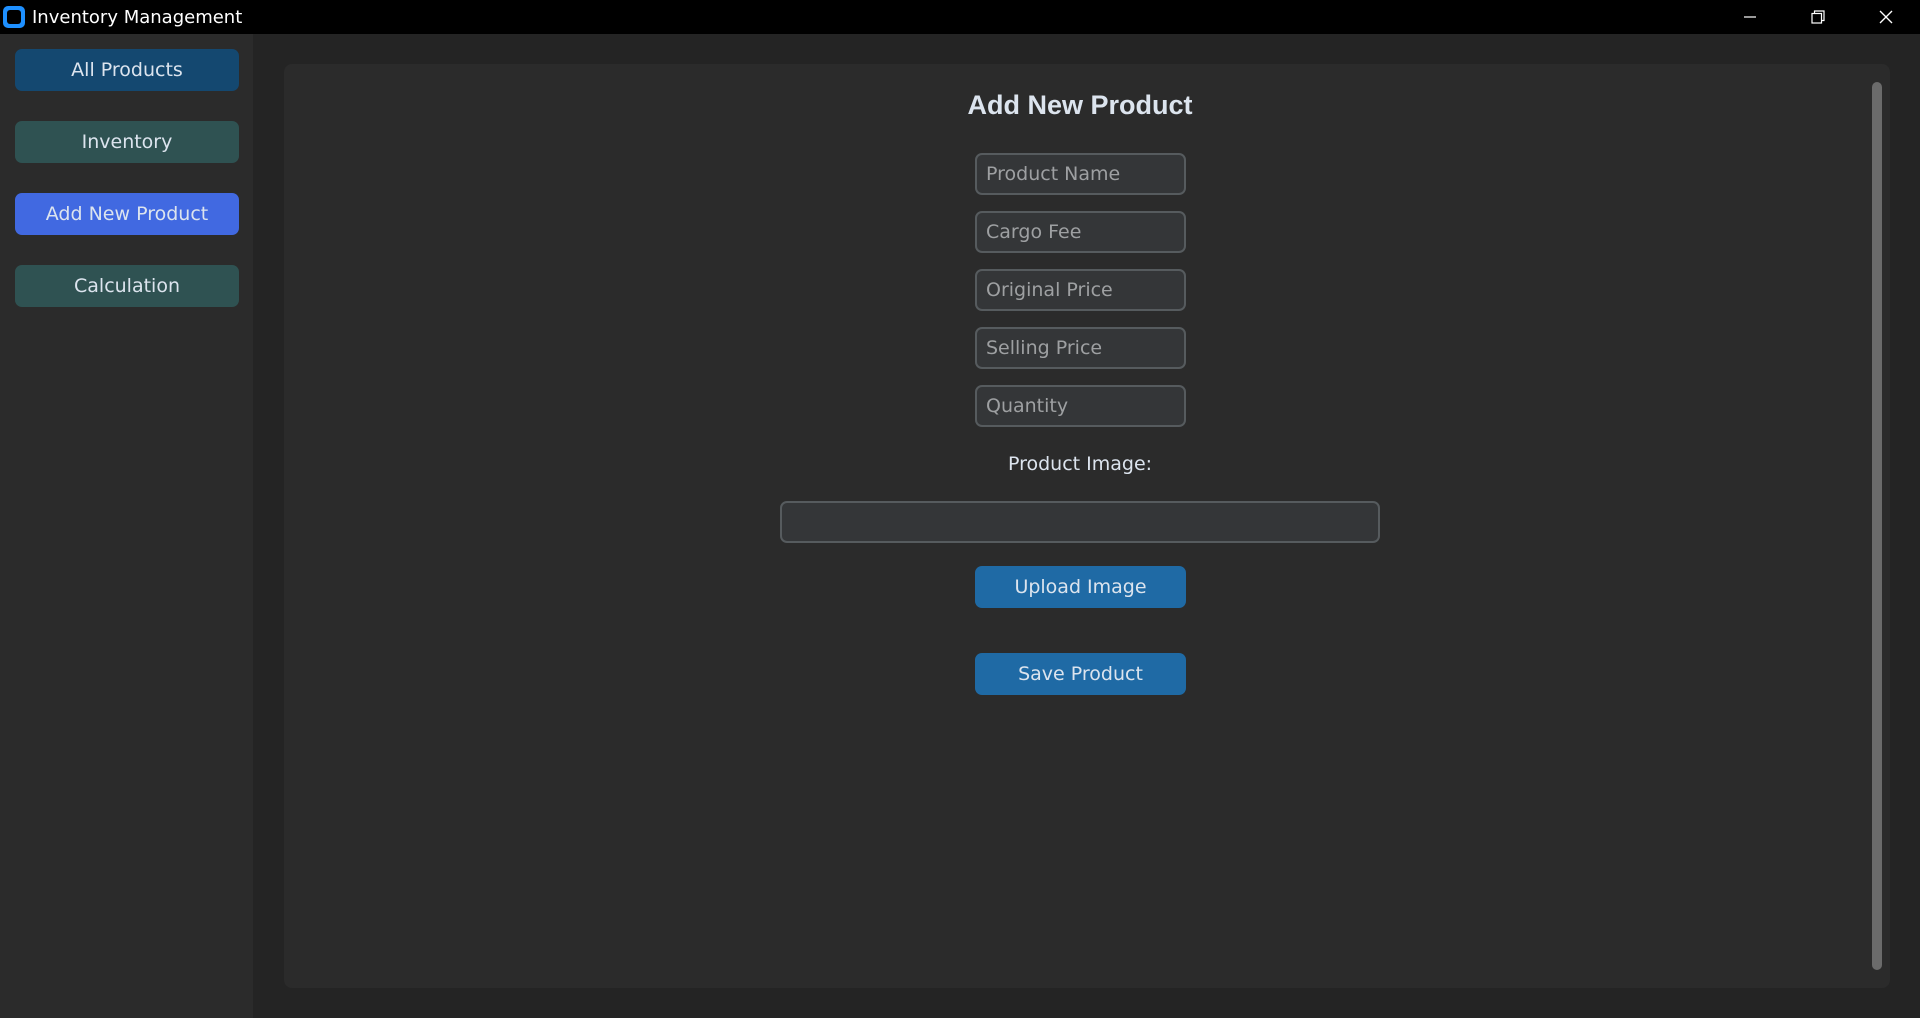  Describe the element at coordinates (1080, 232) in the screenshot. I see `cargo-fee-field` at that location.